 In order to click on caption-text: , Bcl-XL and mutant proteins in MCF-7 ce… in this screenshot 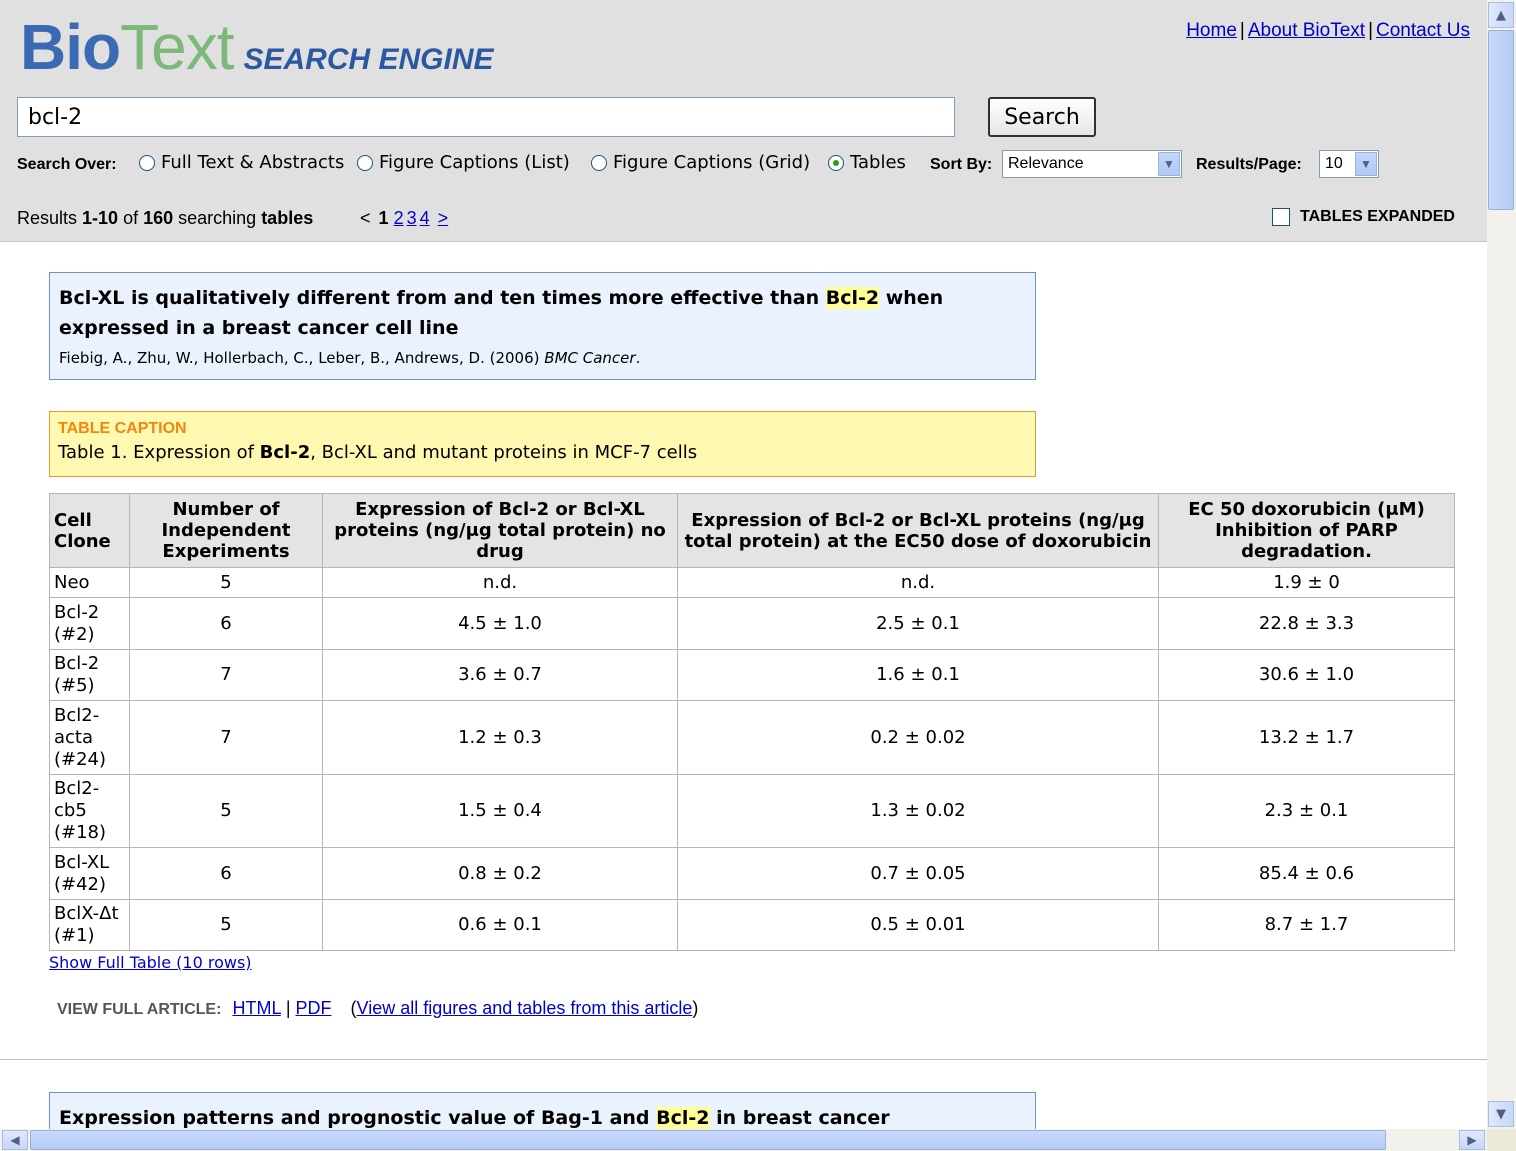, I will do `click(504, 452)`.